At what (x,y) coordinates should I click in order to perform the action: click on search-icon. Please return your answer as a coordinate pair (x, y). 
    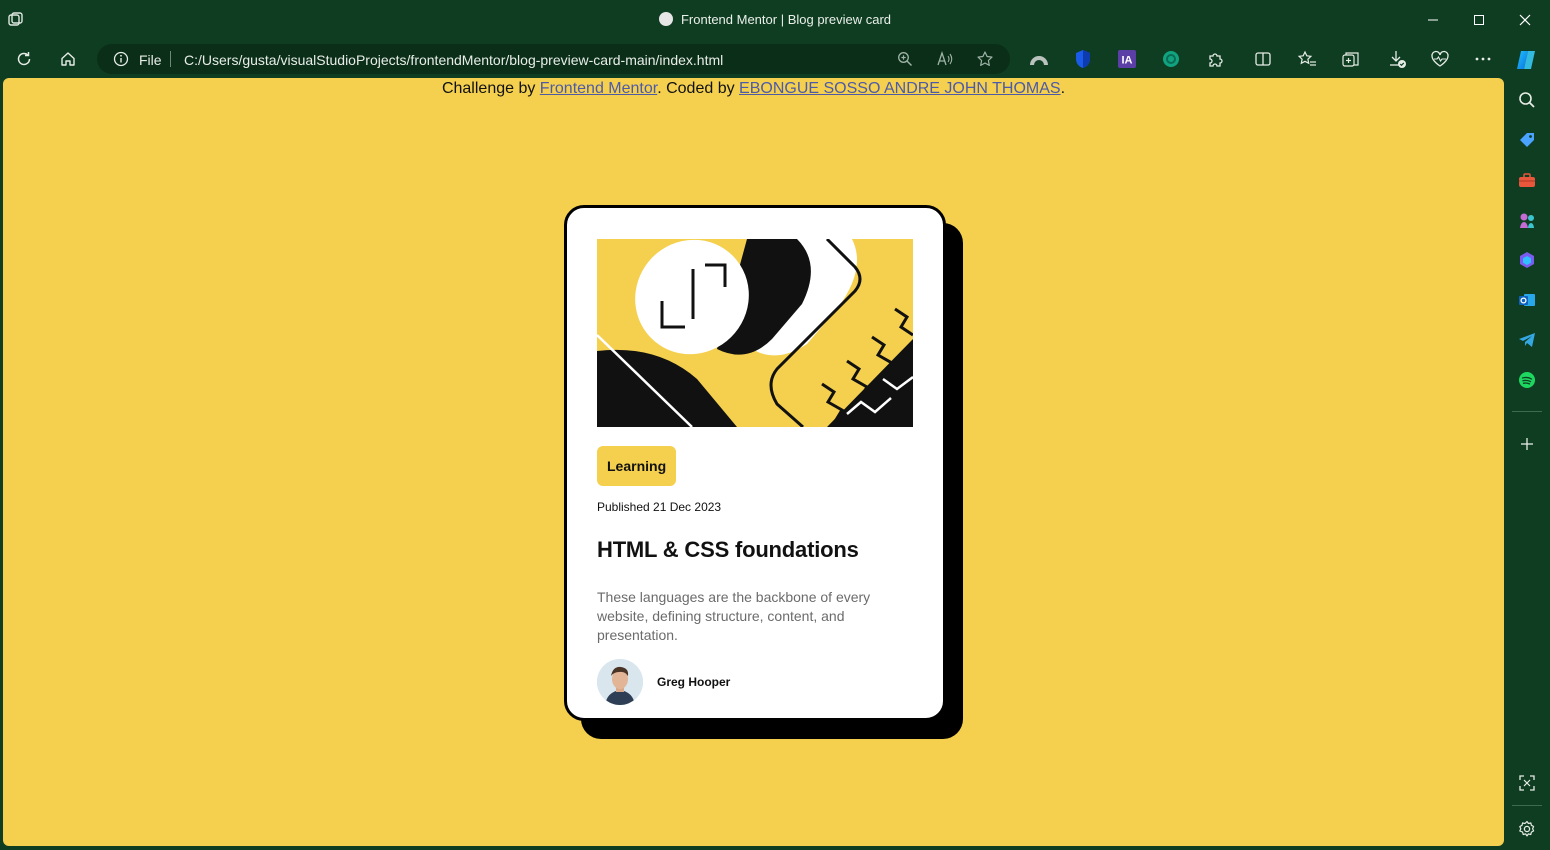
    Looking at the image, I should click on (1527, 100).